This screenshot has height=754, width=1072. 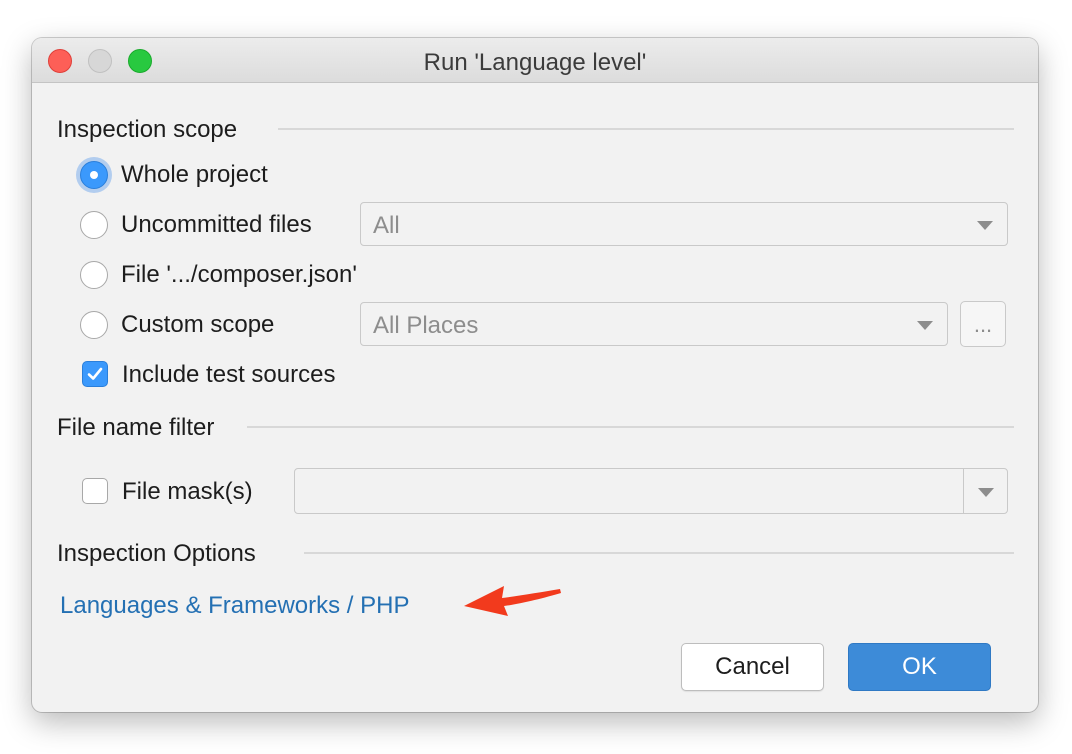 What do you see at coordinates (651, 491) in the screenshot?
I see `file-mask-combobox` at bounding box center [651, 491].